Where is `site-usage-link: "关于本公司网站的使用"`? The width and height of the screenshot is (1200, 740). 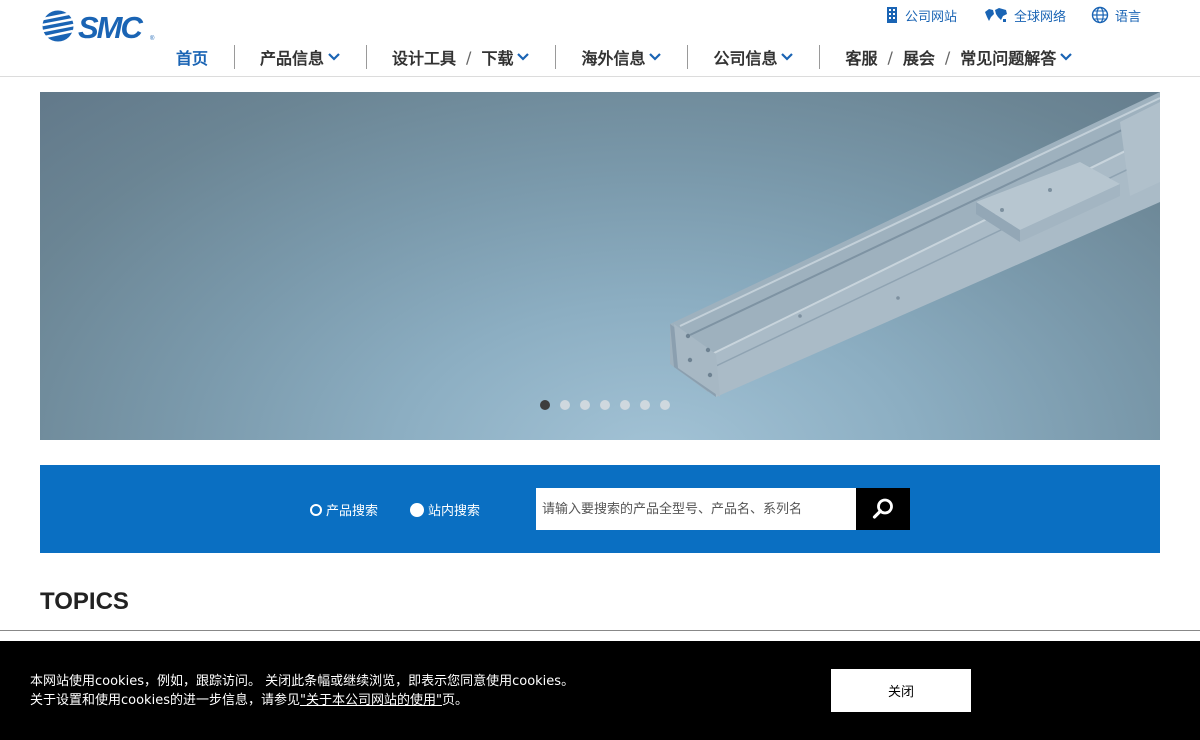 site-usage-link: "关于本公司网站的使用" is located at coordinates (371, 700).